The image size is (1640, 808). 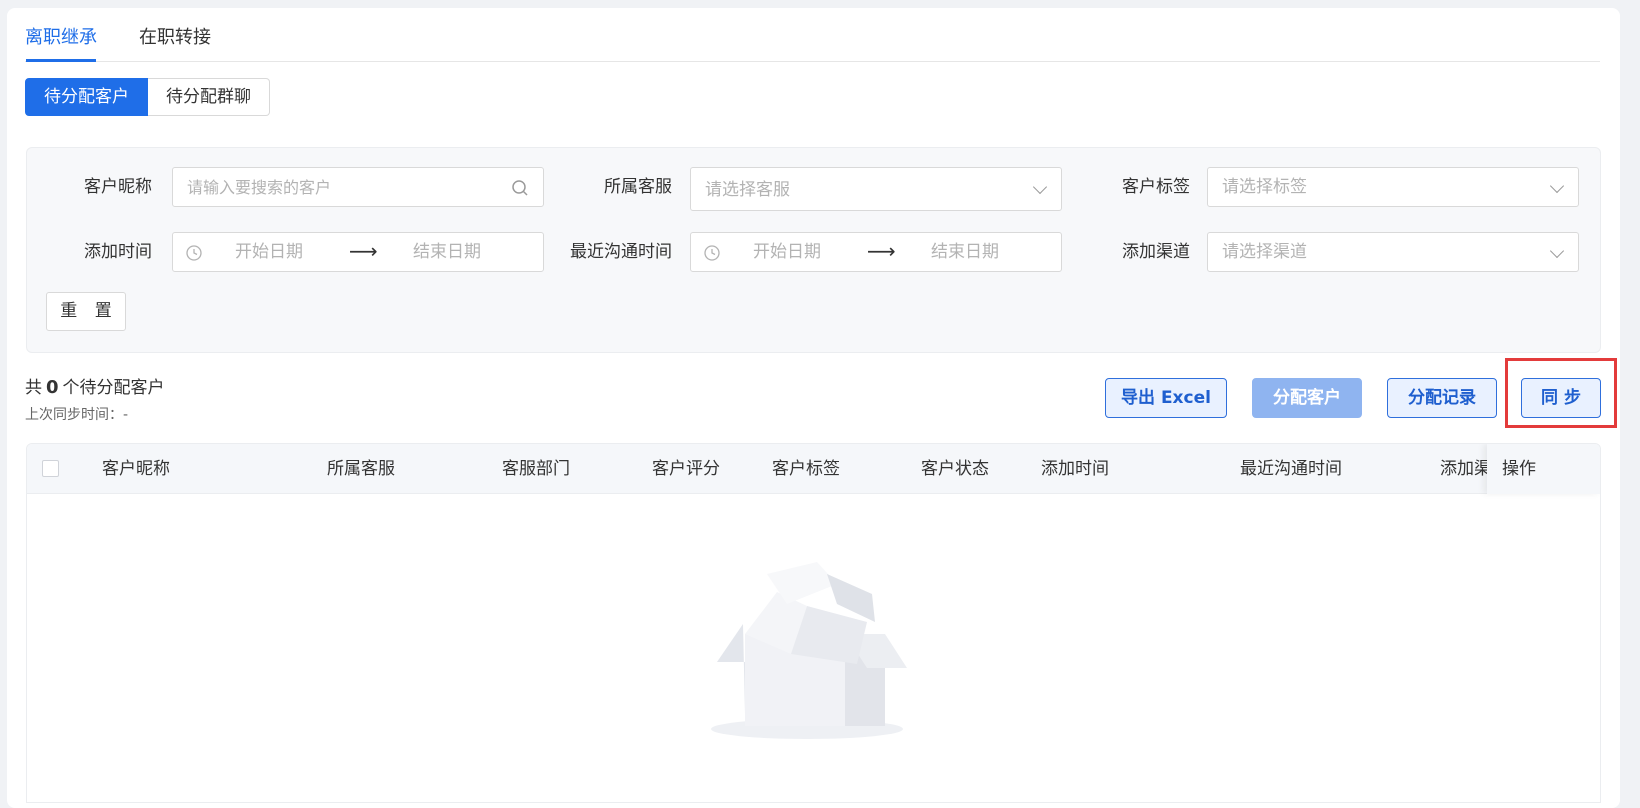 I want to click on column-header: 客户状态, so click(x=955, y=469).